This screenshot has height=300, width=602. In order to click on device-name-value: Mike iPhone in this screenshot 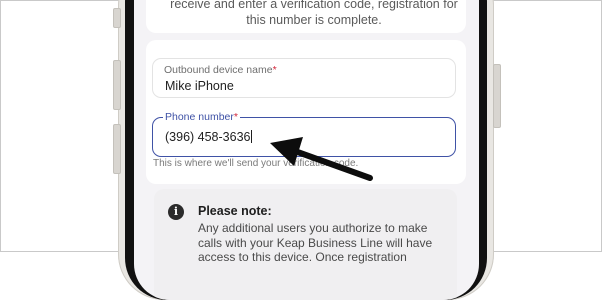, I will do `click(199, 86)`.